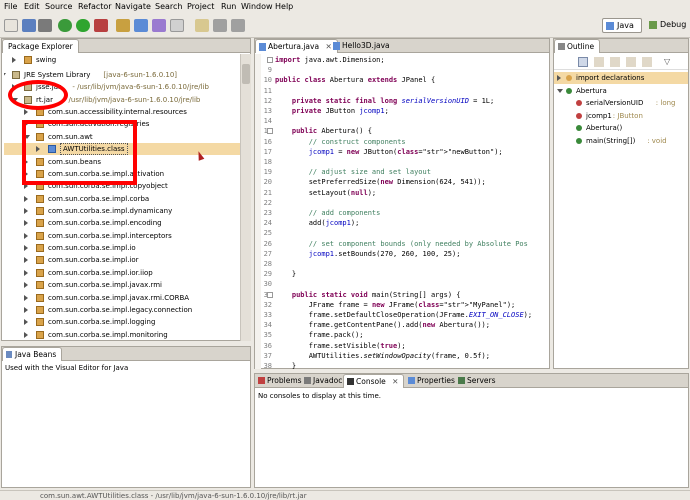 This screenshot has width=690, height=500. Describe the element at coordinates (669, 62) in the screenshot. I see `view-menu-icon: ▽` at that location.